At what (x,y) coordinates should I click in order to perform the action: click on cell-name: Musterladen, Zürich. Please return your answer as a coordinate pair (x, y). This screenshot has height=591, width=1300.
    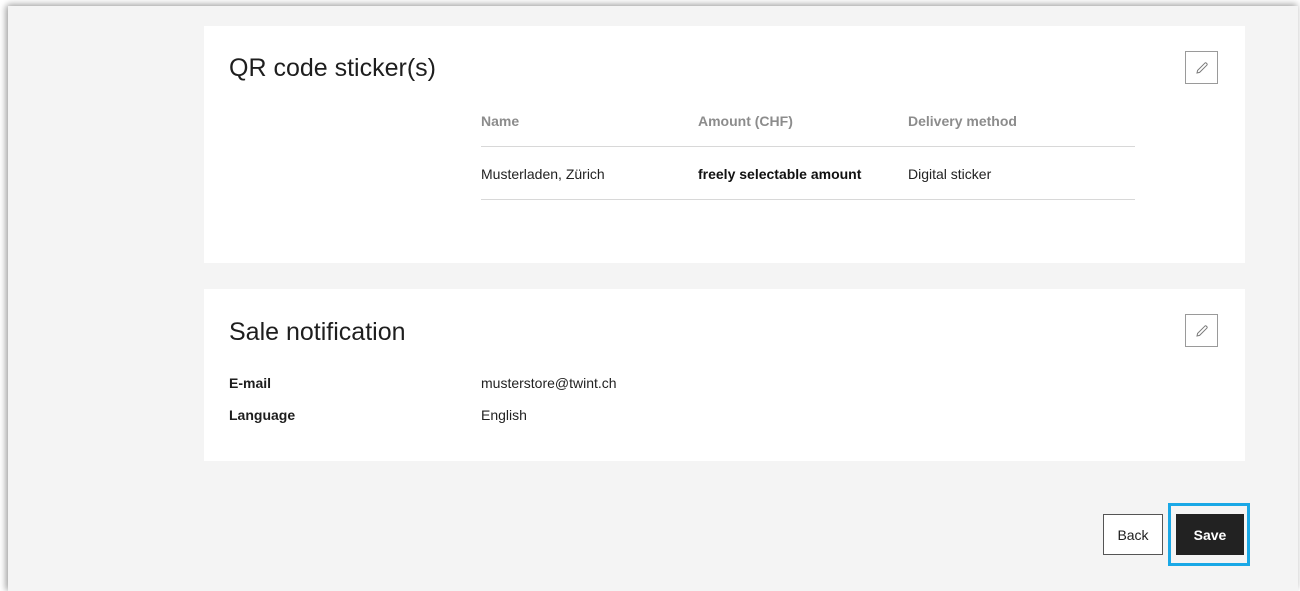
    Looking at the image, I should click on (543, 174).